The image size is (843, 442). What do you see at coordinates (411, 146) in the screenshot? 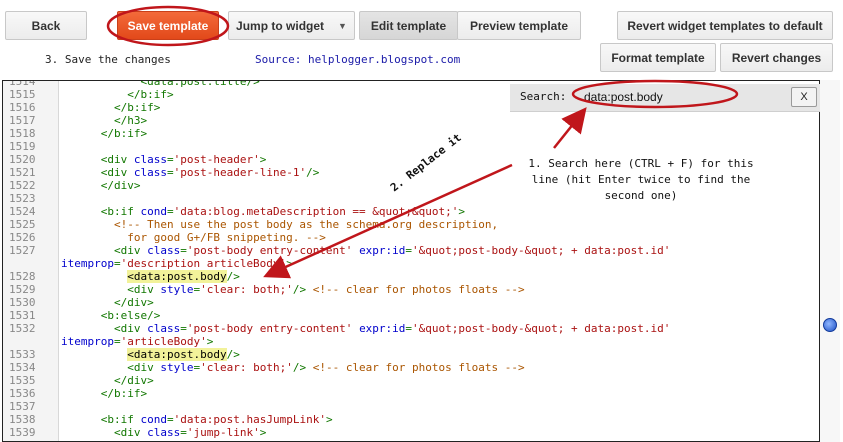
I see `code-line: 1519` at bounding box center [411, 146].